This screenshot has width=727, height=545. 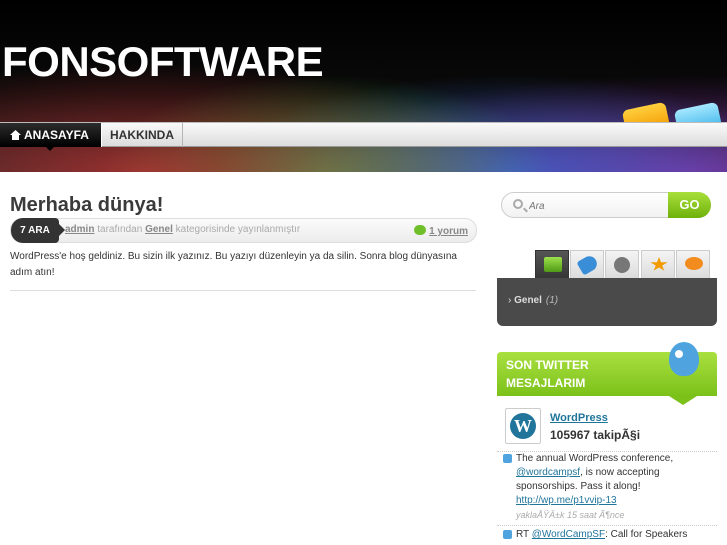 I want to click on main-nav: ANASAYFA HAKKINDA, so click(x=363, y=136).